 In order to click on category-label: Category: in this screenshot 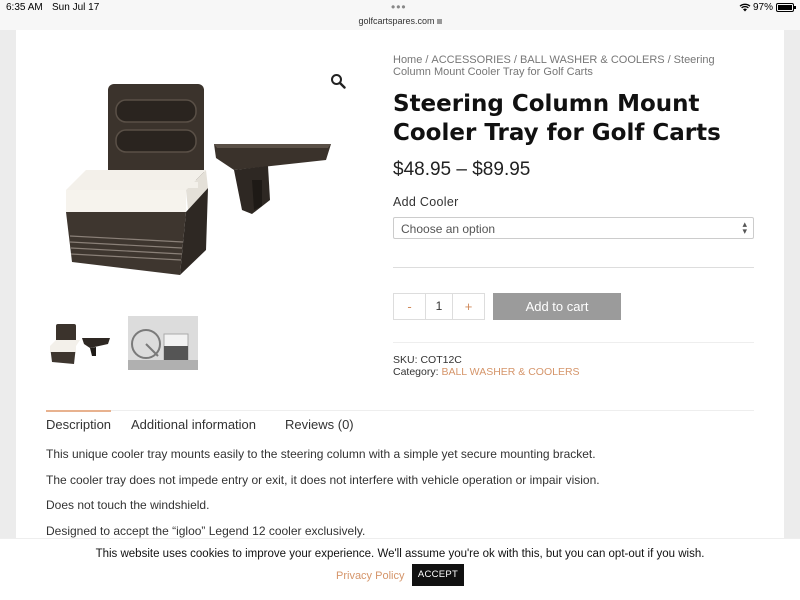, I will do `click(416, 372)`.